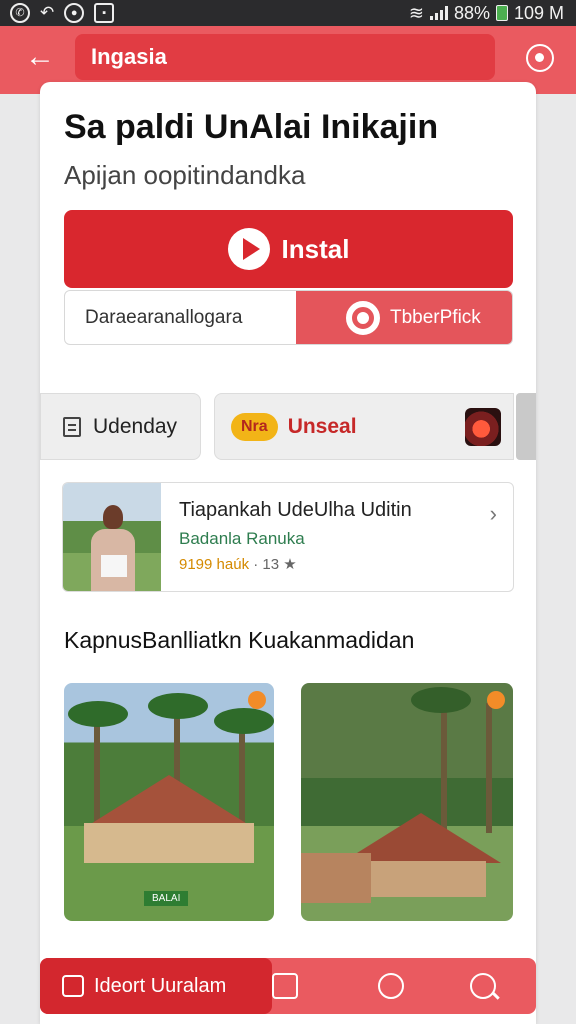 This screenshot has width=576, height=1024. I want to click on page-title: Sa paldi UnAlai Inikajin, so click(251, 127).